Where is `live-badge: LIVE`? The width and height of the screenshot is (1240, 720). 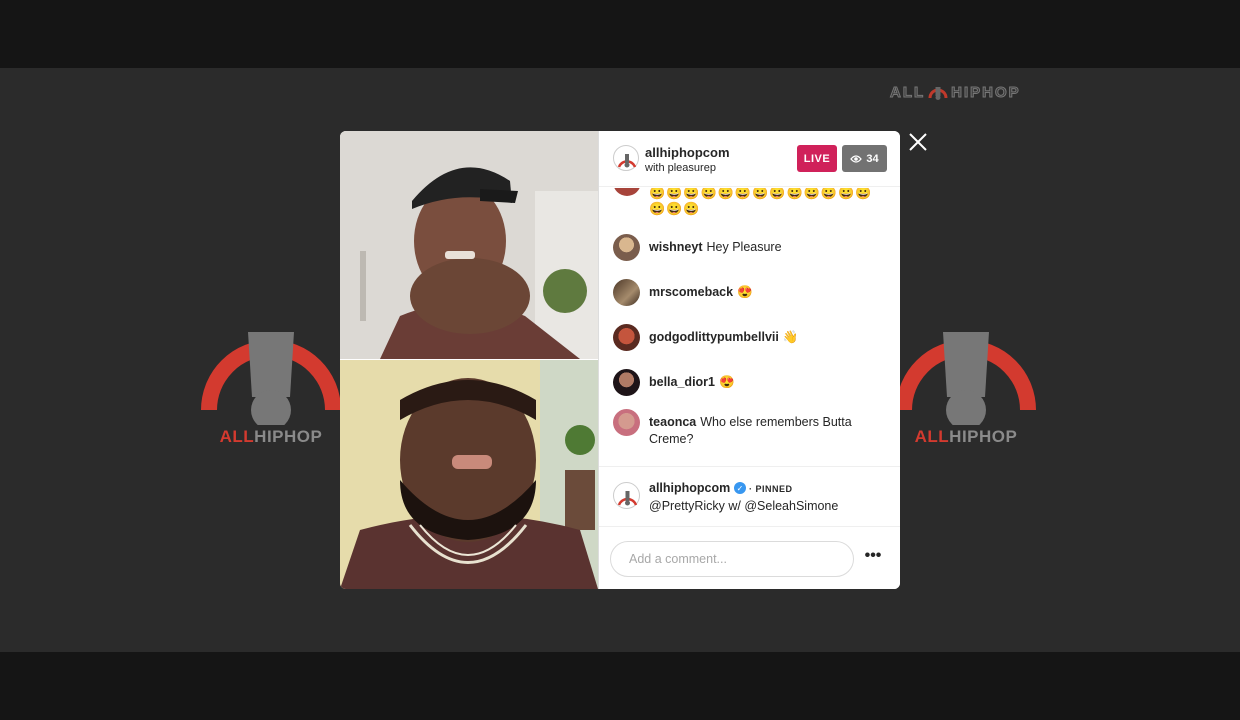
live-badge: LIVE is located at coordinates (817, 158).